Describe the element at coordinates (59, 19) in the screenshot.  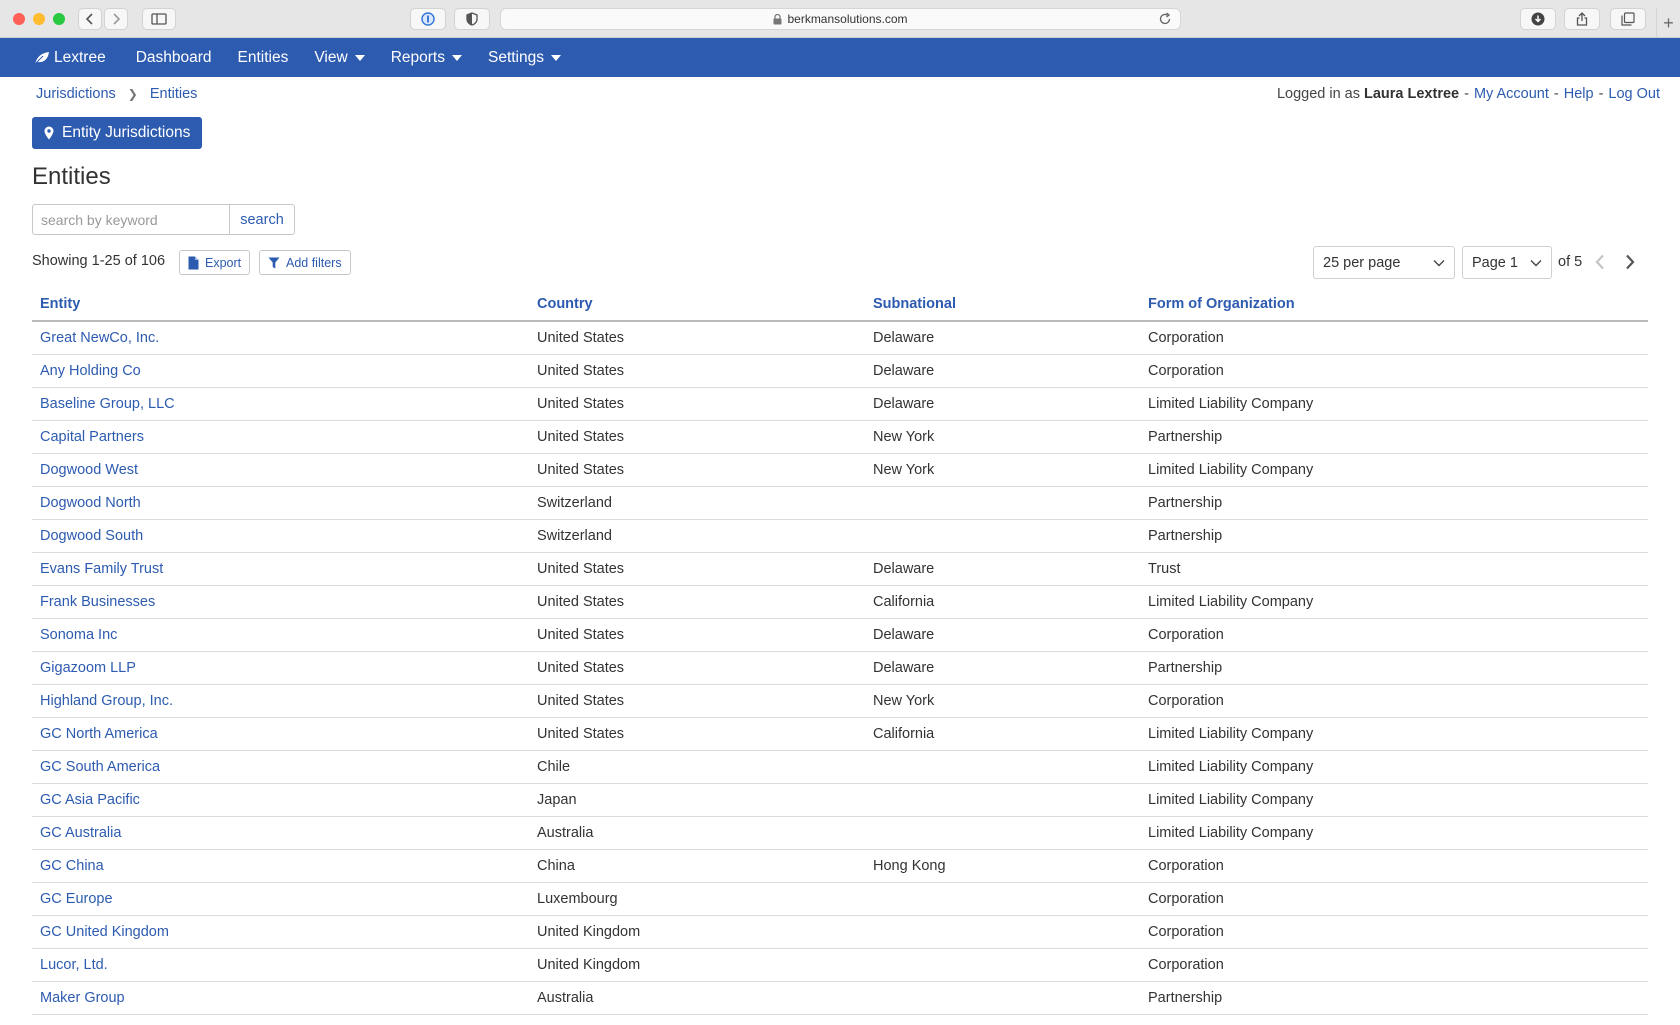
I see `zoom-window-button` at that location.